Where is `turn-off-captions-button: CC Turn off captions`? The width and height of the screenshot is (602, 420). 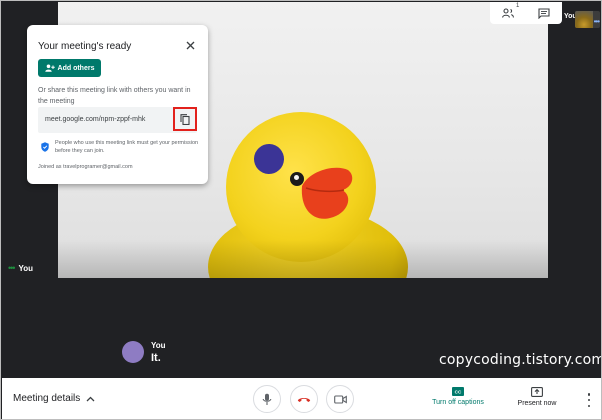 turn-off-captions-button: CC Turn off captions is located at coordinates (458, 396).